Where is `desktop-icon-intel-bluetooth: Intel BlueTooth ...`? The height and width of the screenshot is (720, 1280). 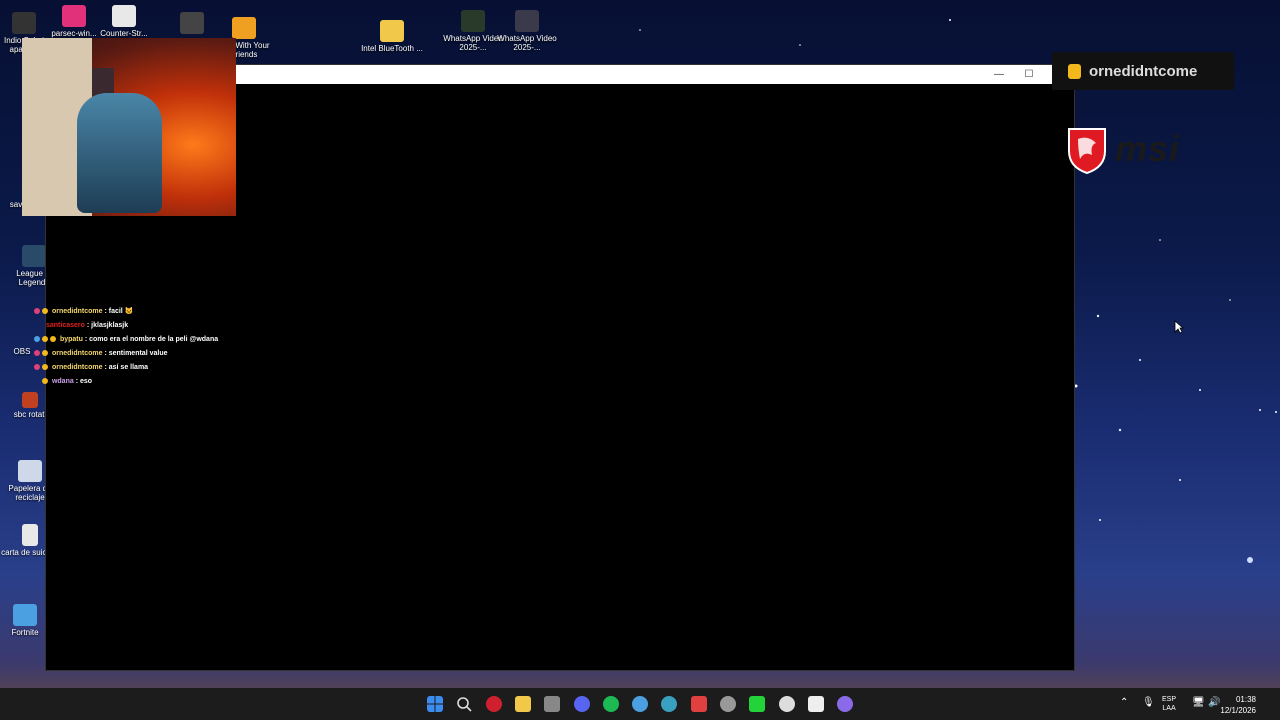 desktop-icon-intel-bluetooth: Intel BlueTooth ... is located at coordinates (392, 36).